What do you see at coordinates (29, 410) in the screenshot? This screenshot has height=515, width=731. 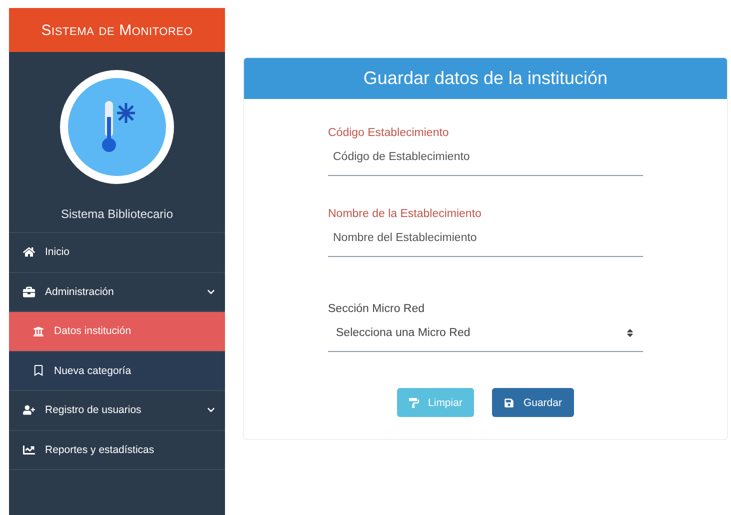 I see `user-plus-icon` at bounding box center [29, 410].